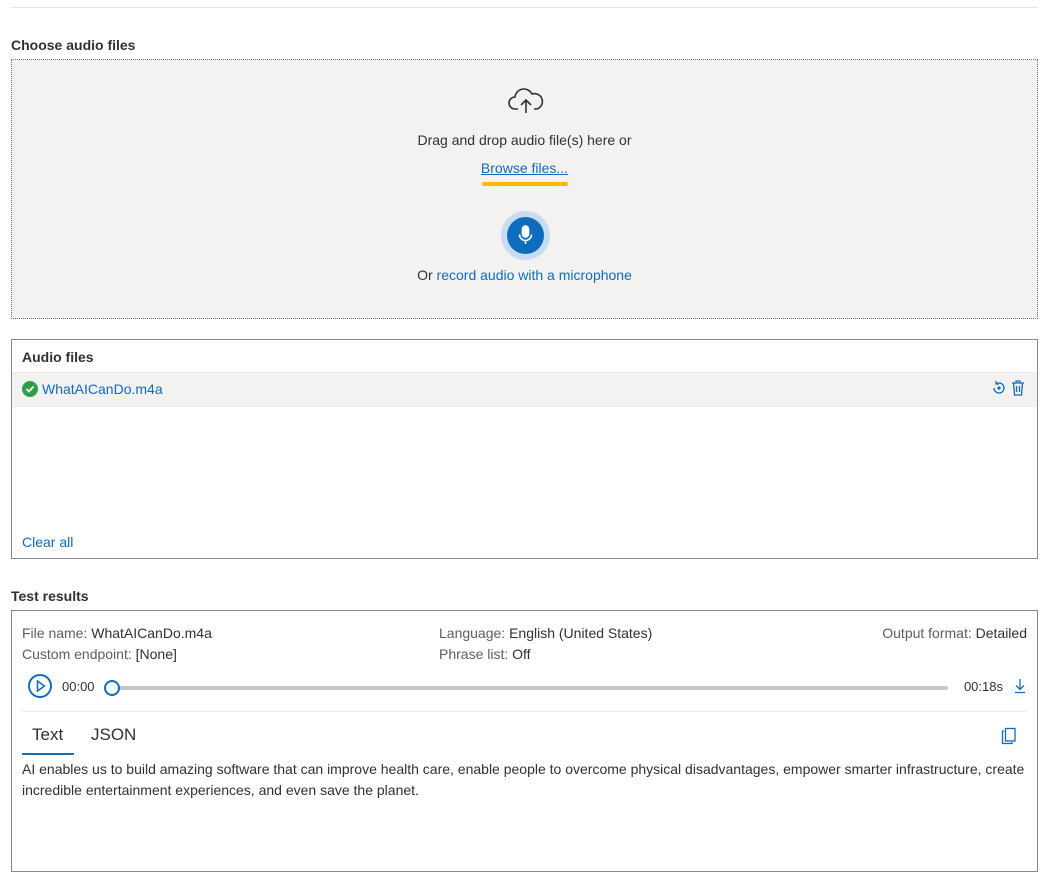 The image size is (1046, 872). I want to click on record-line: Or record audio with a microphone, so click(524, 275).